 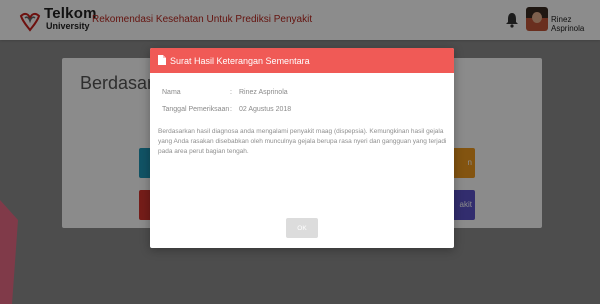 What do you see at coordinates (196, 109) in the screenshot?
I see `date-label: Tanggal Pemeriksaan` at bounding box center [196, 109].